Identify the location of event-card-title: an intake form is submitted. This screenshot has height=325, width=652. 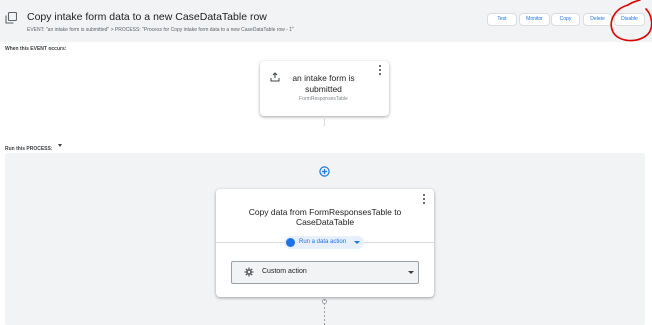
(323, 83).